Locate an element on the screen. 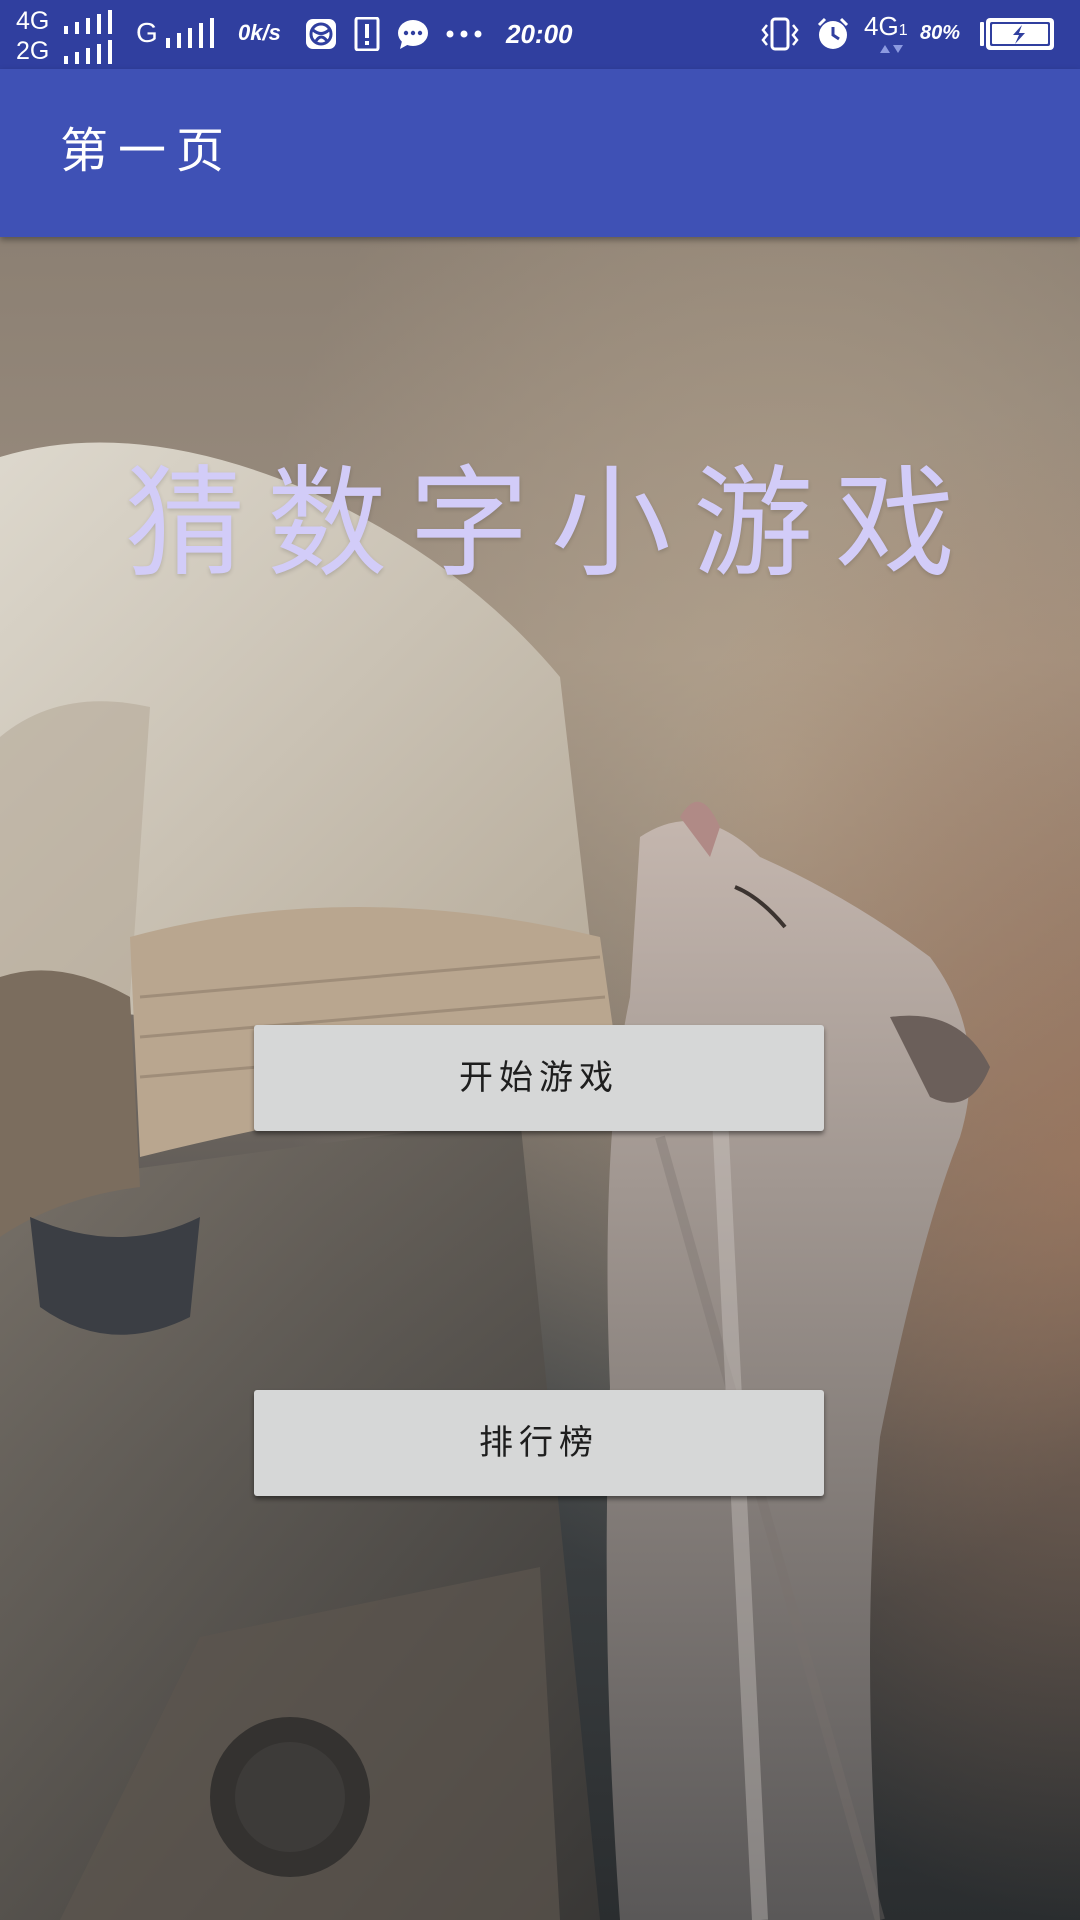 This screenshot has height=1920, width=1080. network-type-g: G is located at coordinates (147, 32).